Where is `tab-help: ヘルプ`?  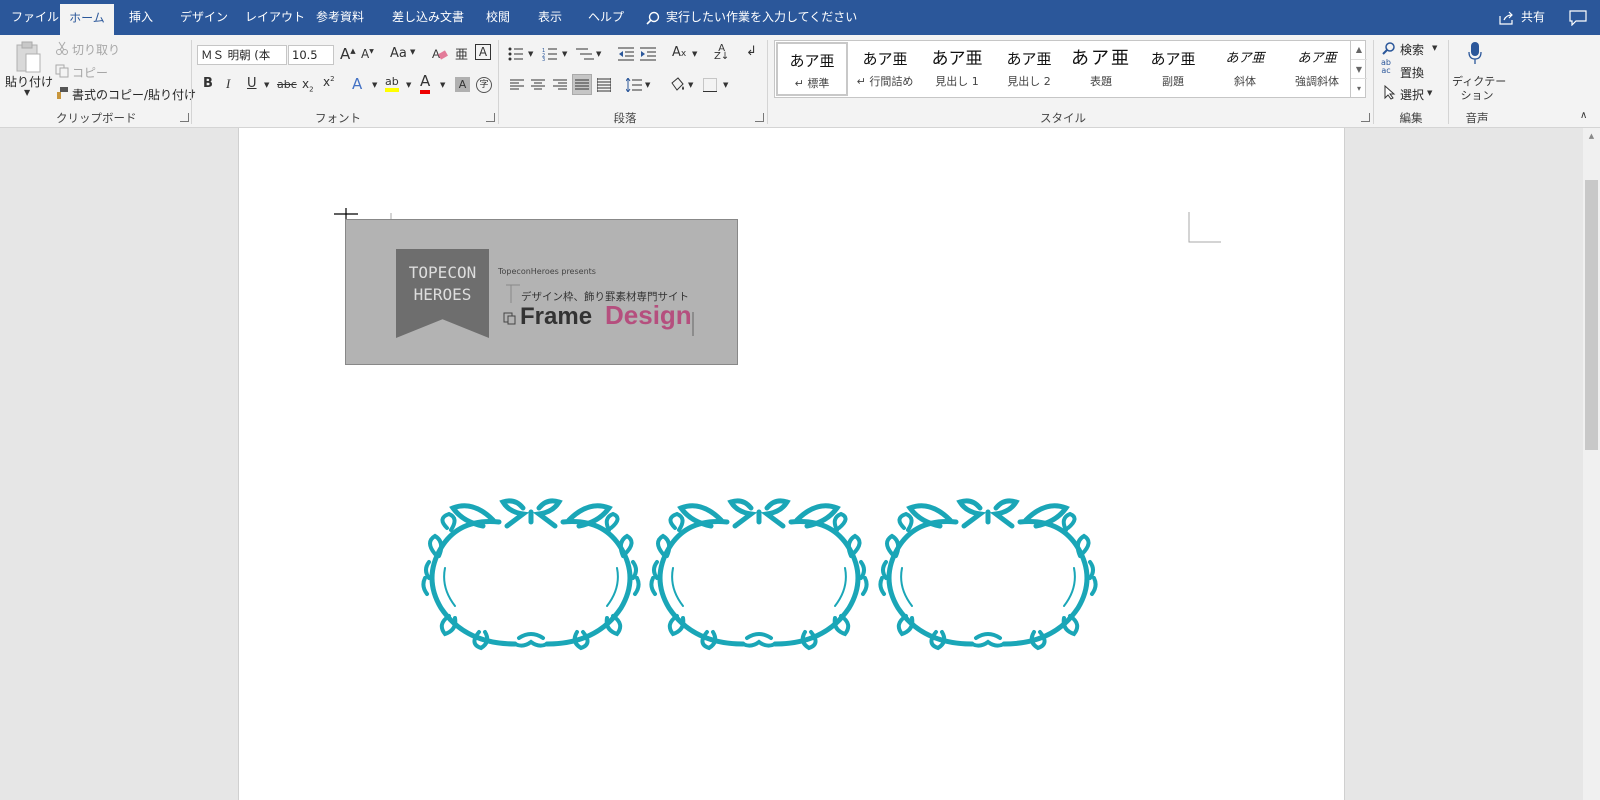
tab-help: ヘルプ is located at coordinates (606, 17).